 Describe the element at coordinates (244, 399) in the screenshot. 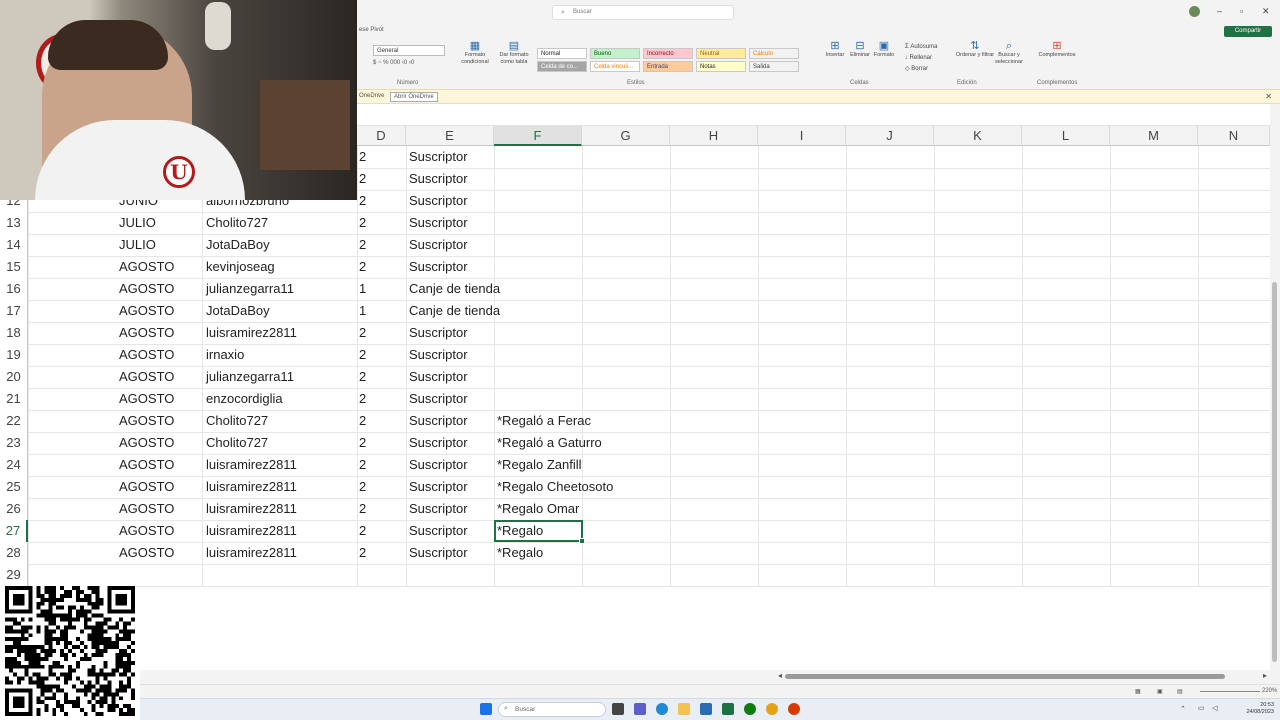

I see `cell-username: enzocordiglia` at that location.